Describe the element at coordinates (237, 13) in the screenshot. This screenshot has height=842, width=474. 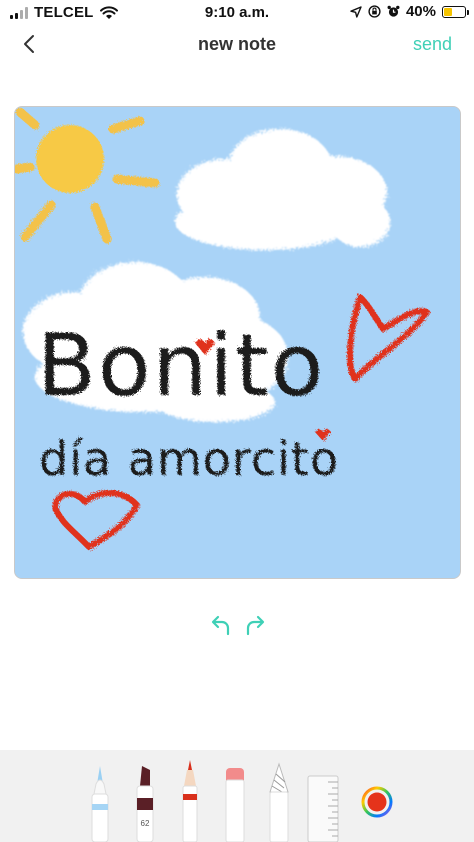
I see `status-bar: TELCEL 9:10 a.m. 40%` at that location.